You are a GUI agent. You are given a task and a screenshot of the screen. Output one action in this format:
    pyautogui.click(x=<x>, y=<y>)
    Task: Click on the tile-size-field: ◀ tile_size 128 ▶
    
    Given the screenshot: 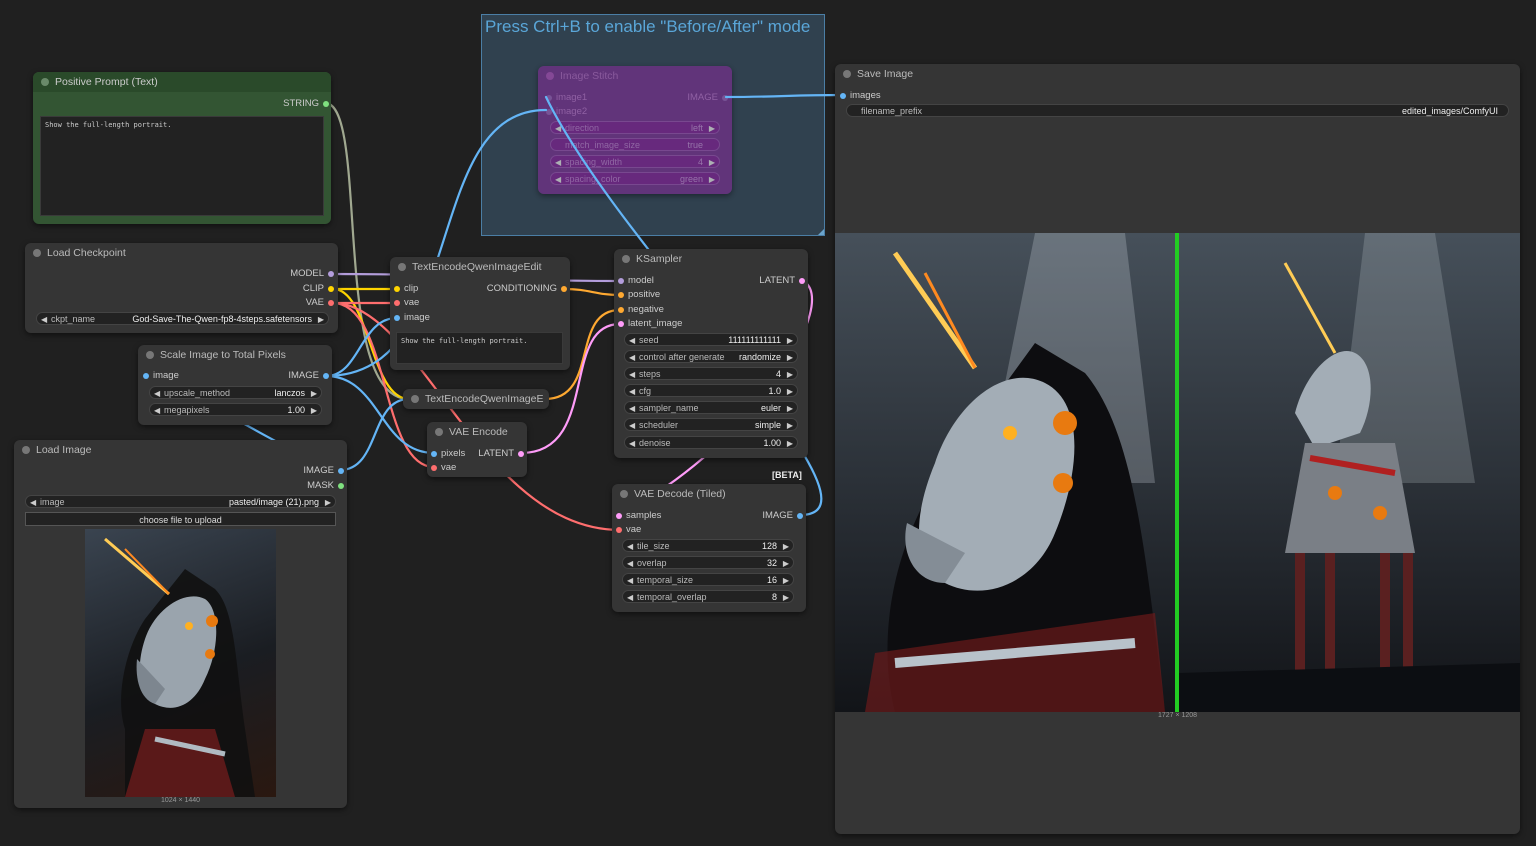 What is the action you would take?
    pyautogui.click(x=708, y=545)
    